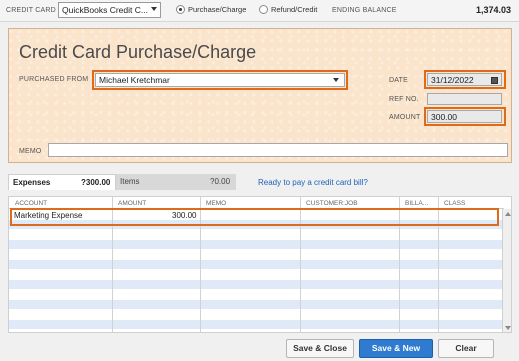 Image resolution: width=519 pixels, height=361 pixels. I want to click on ref-no-label: REF NO., so click(404, 99).